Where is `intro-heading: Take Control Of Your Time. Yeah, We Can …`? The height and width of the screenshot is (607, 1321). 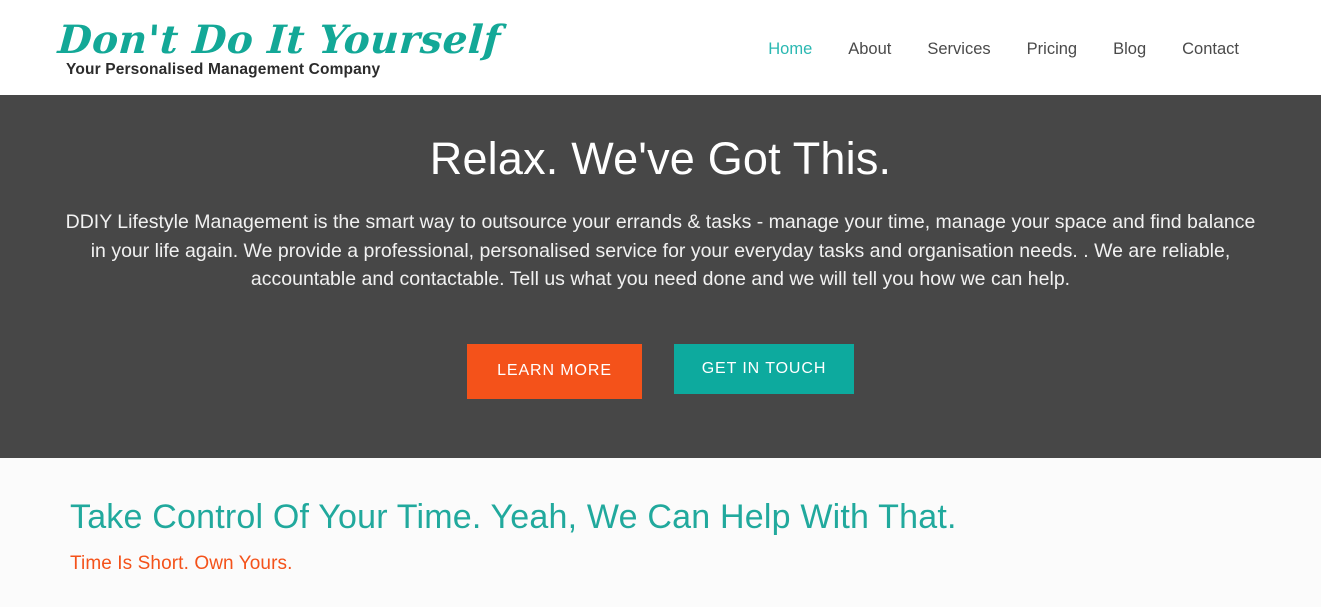
intro-heading: Take Control Of Your Time. Yeah, We Can … is located at coordinates (513, 517).